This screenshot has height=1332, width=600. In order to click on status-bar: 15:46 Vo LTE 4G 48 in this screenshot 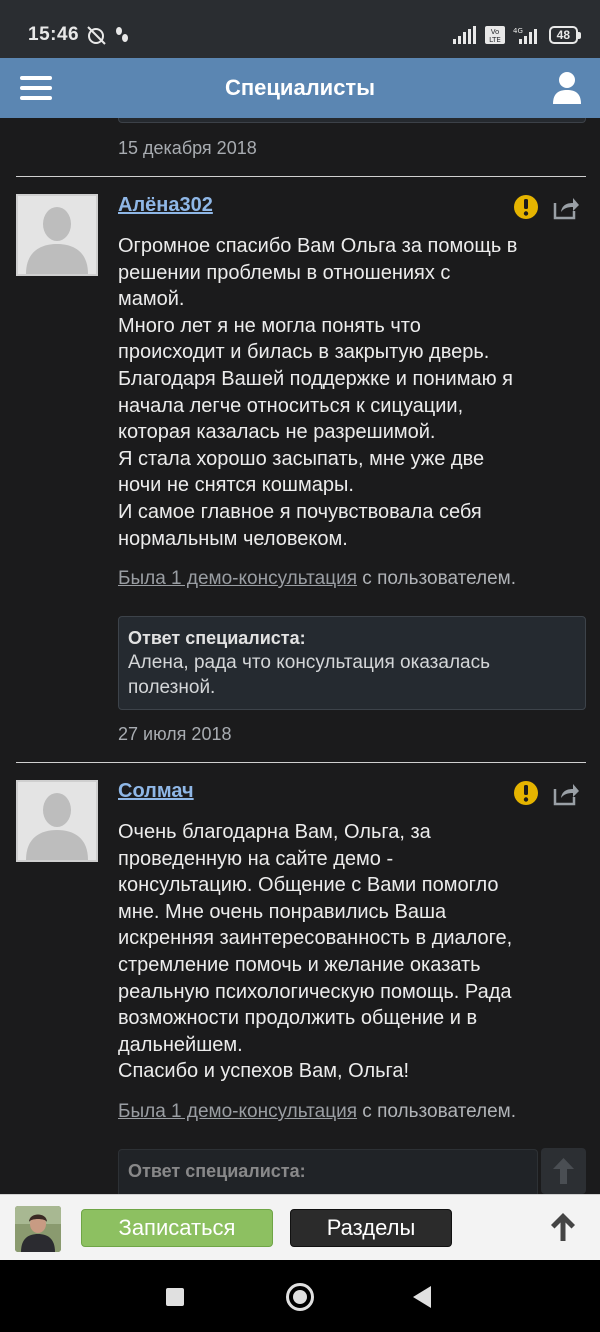, I will do `click(300, 29)`.